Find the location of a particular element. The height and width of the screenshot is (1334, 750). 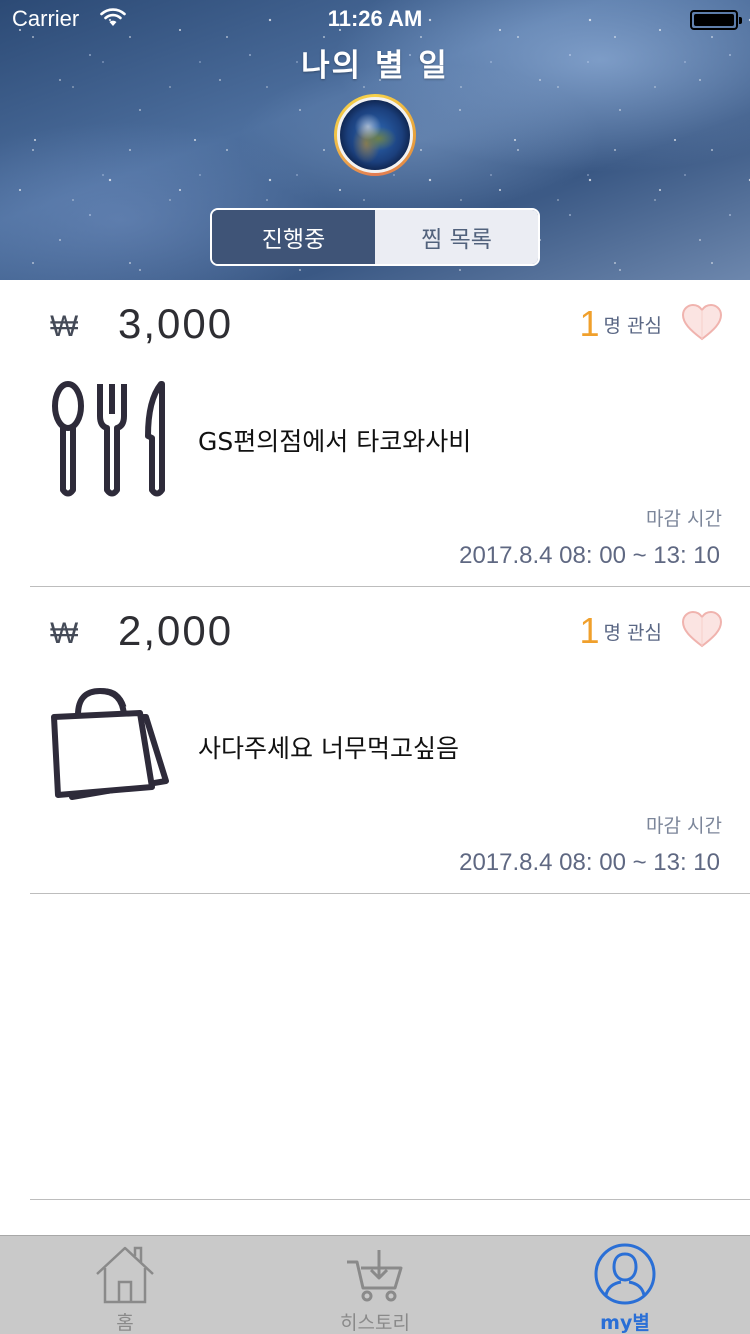

tab-in-progress-label: 진행중 is located at coordinates (293, 240).